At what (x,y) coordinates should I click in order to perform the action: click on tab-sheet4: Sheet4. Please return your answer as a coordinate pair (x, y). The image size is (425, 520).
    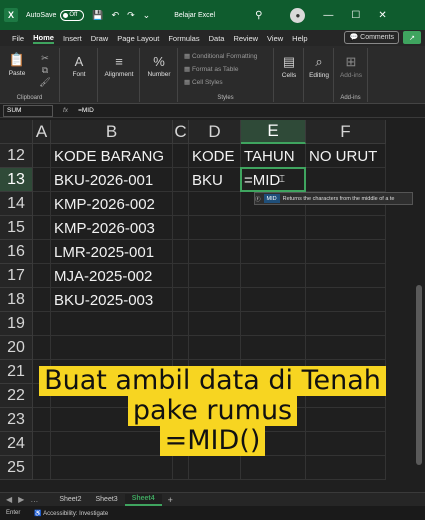
    Looking at the image, I should click on (143, 499).